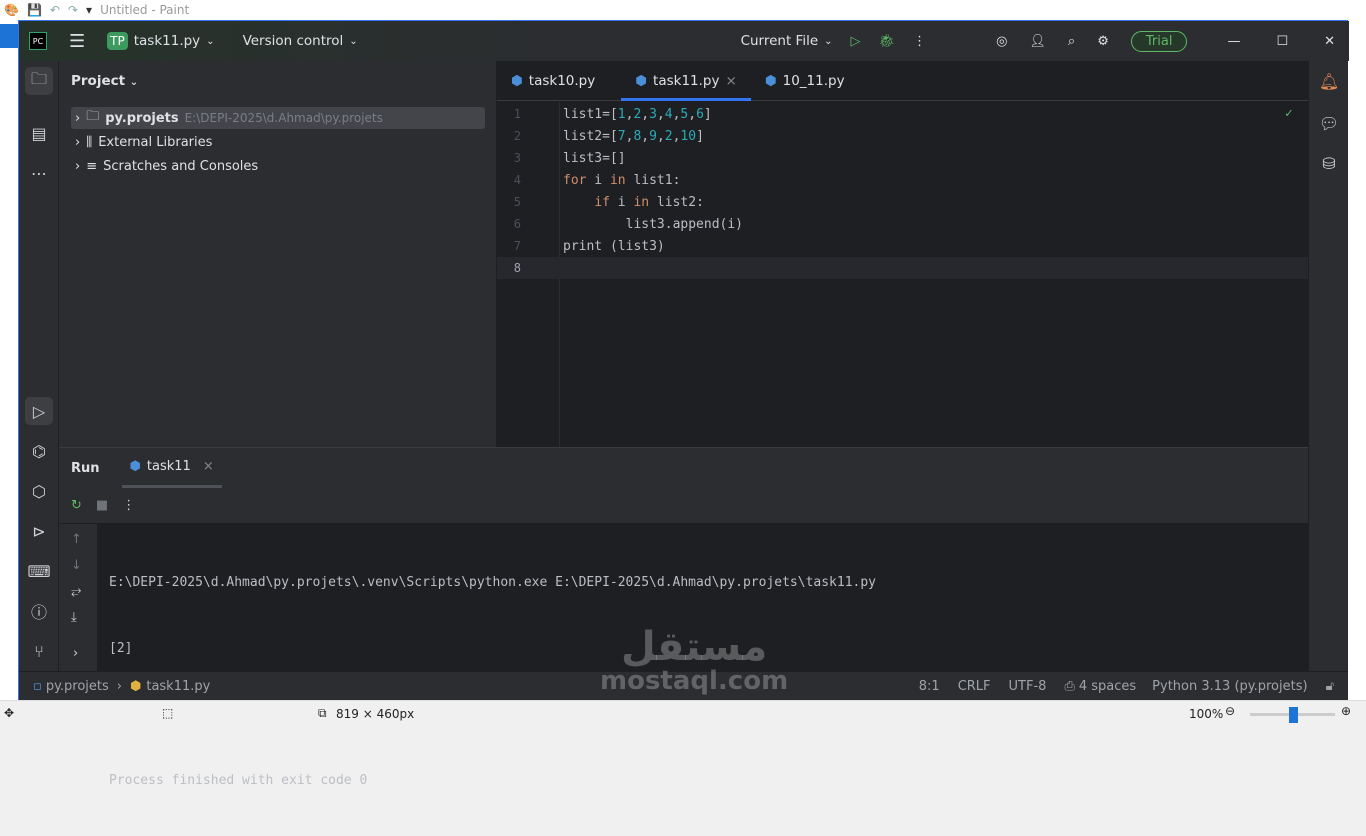 This screenshot has width=1366, height=836. Describe the element at coordinates (731, 81) in the screenshot. I see `close-tab-icon: ×` at that location.